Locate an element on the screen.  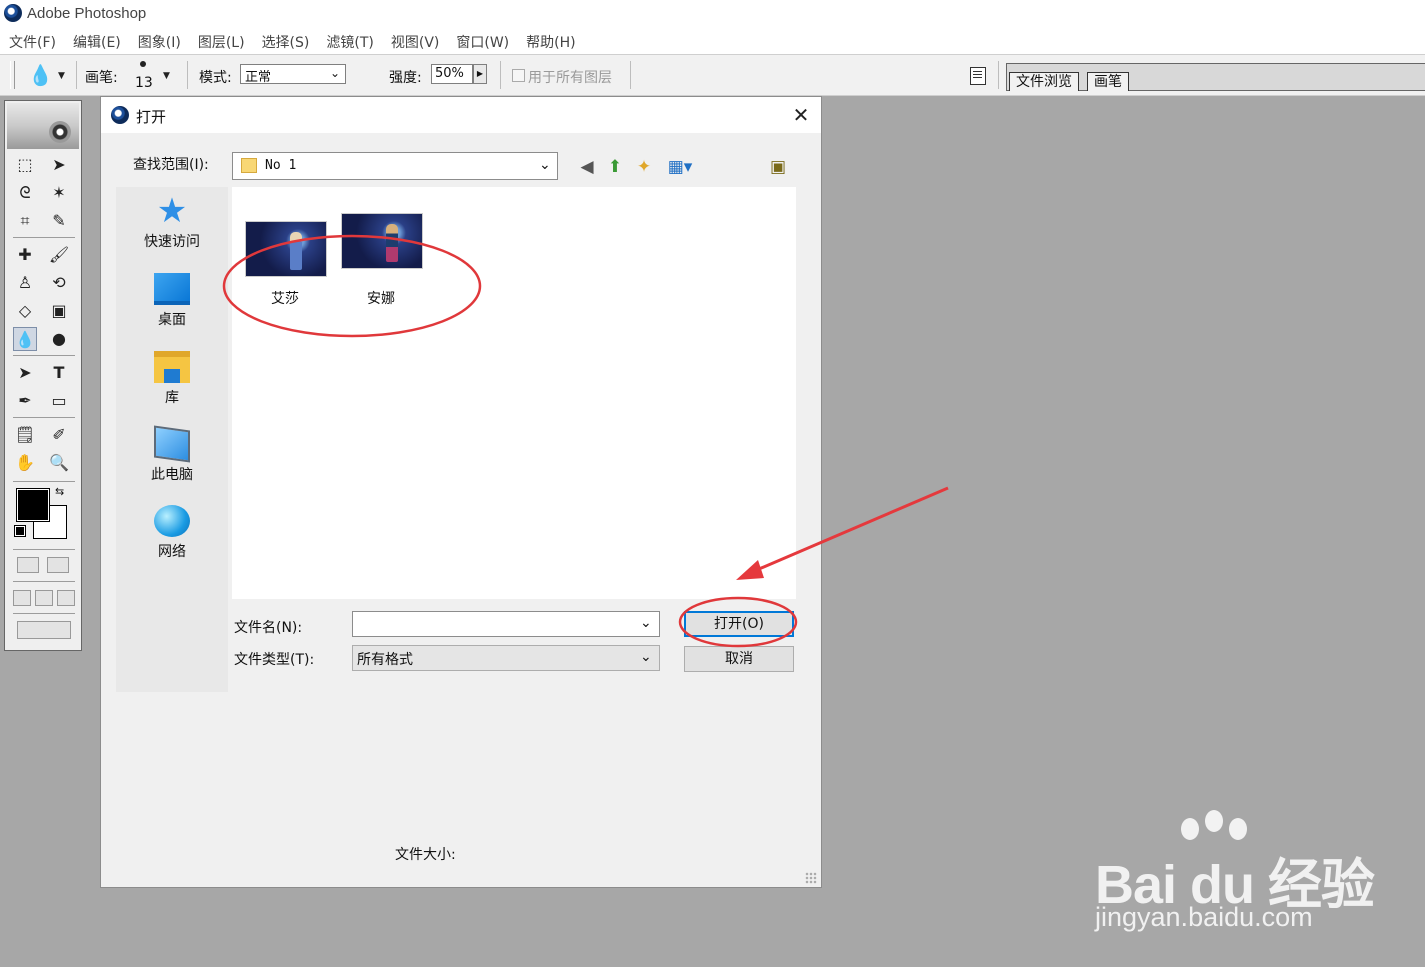
brush-size-value: 13 is located at coordinates (144, 83).